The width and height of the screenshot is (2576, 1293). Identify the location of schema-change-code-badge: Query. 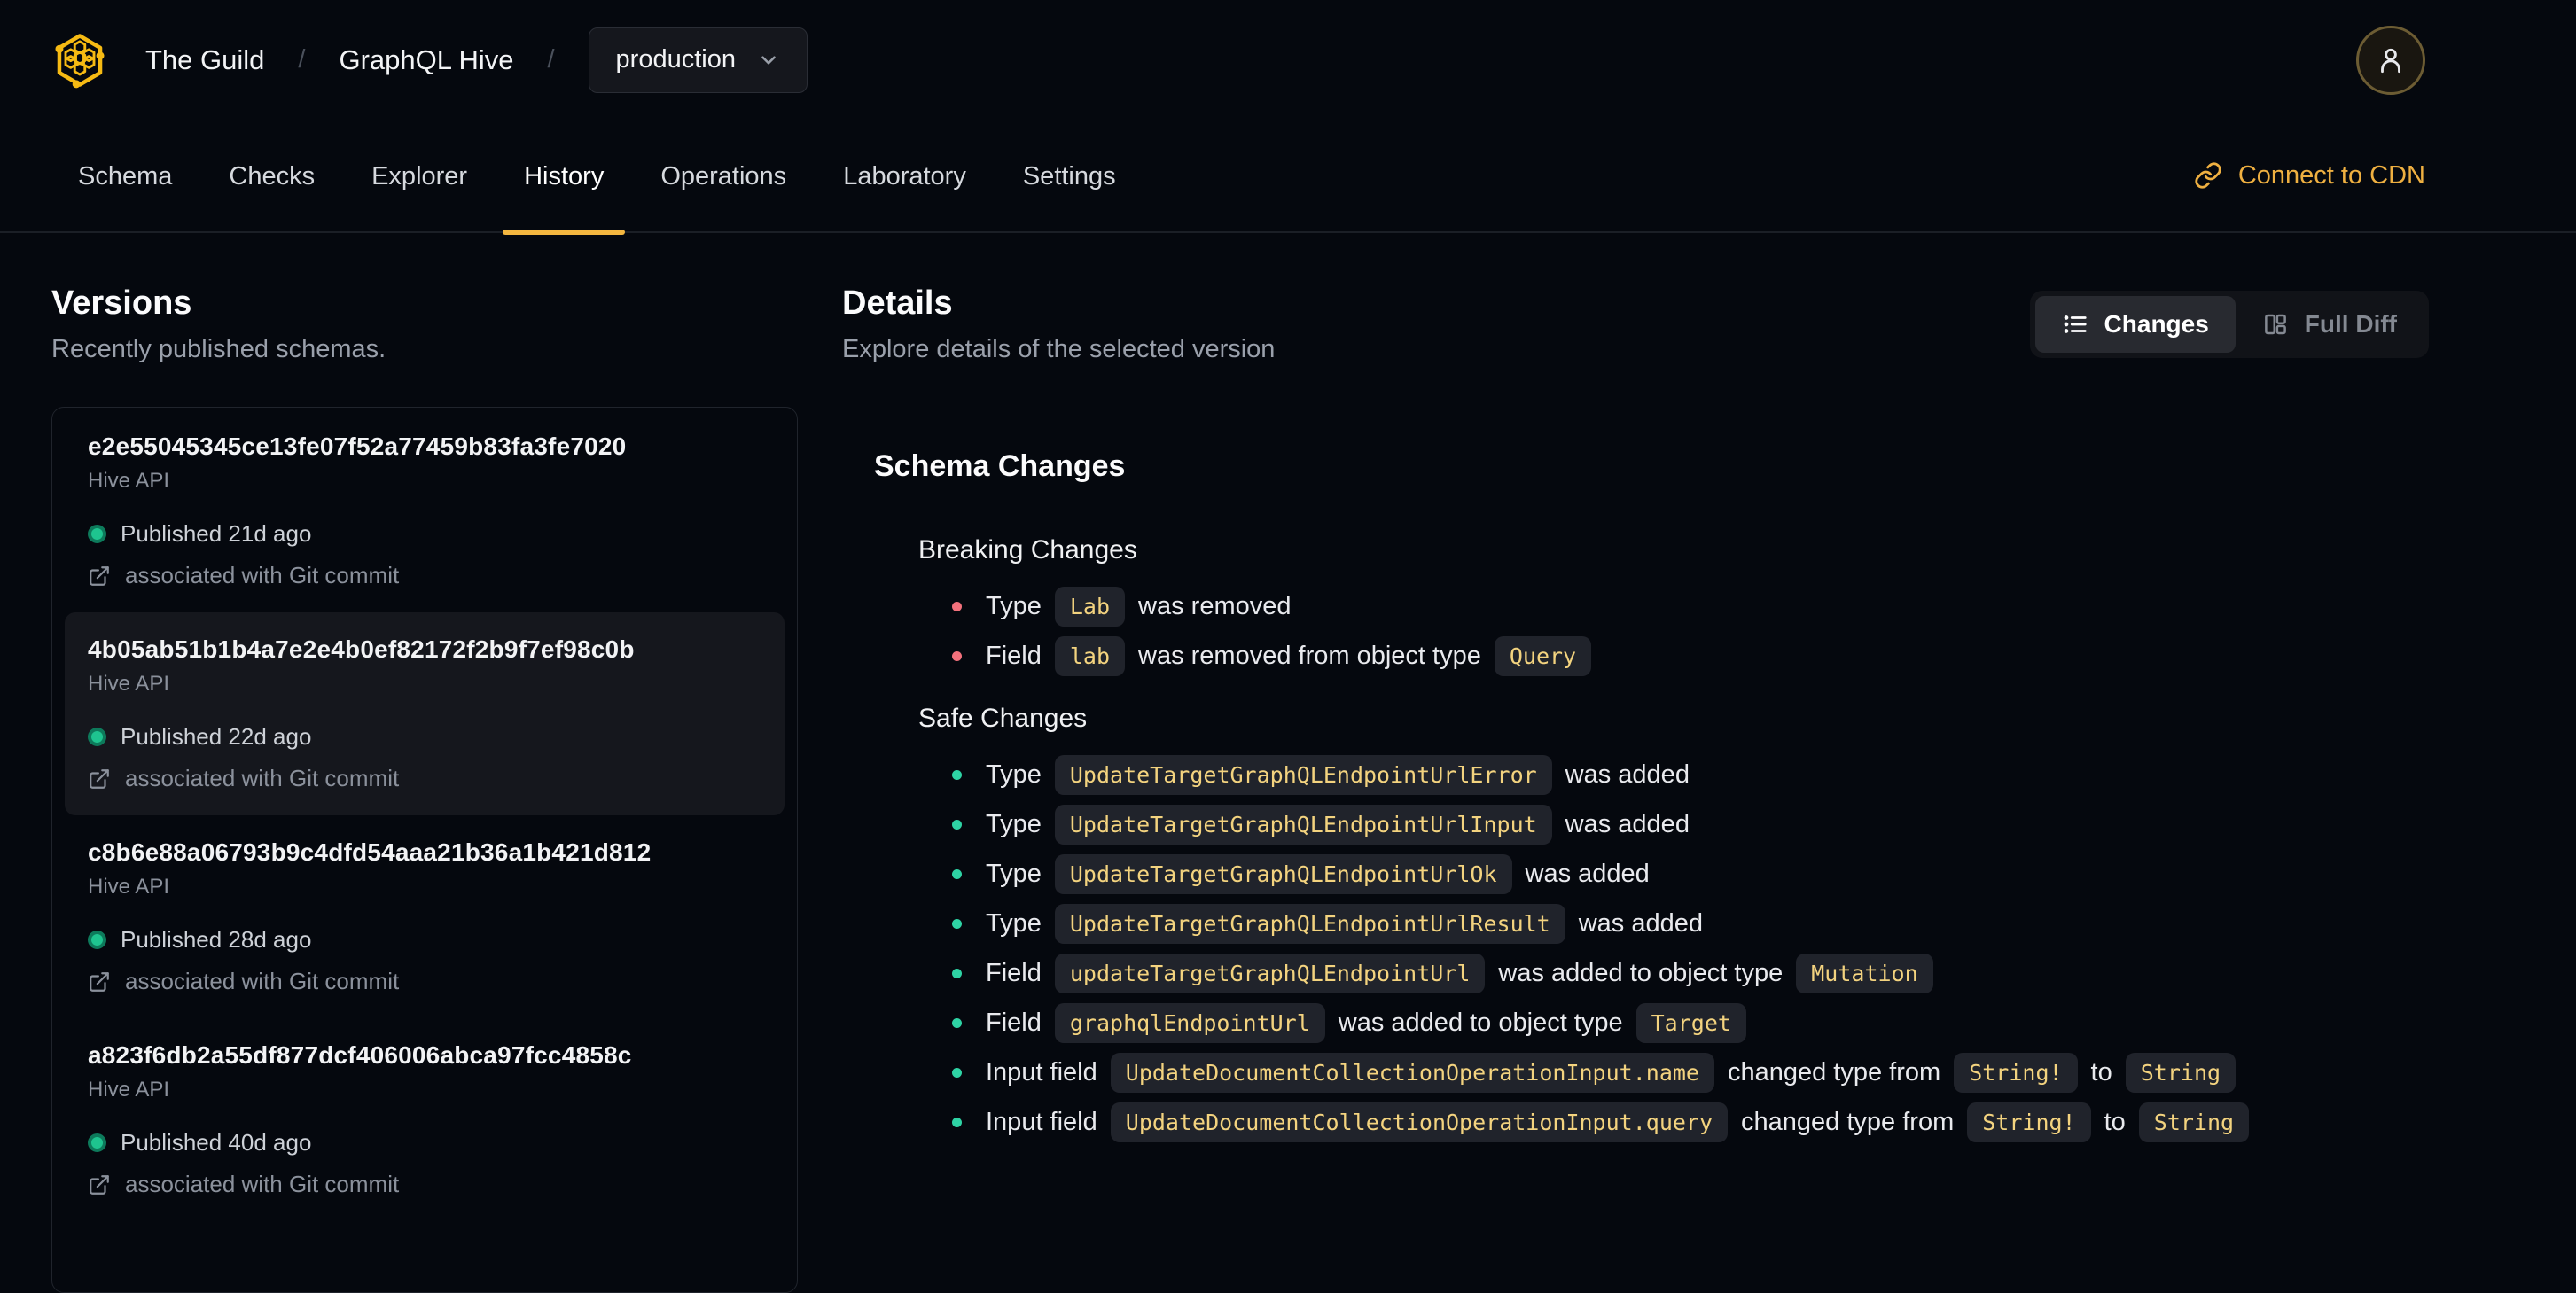
(1543, 655).